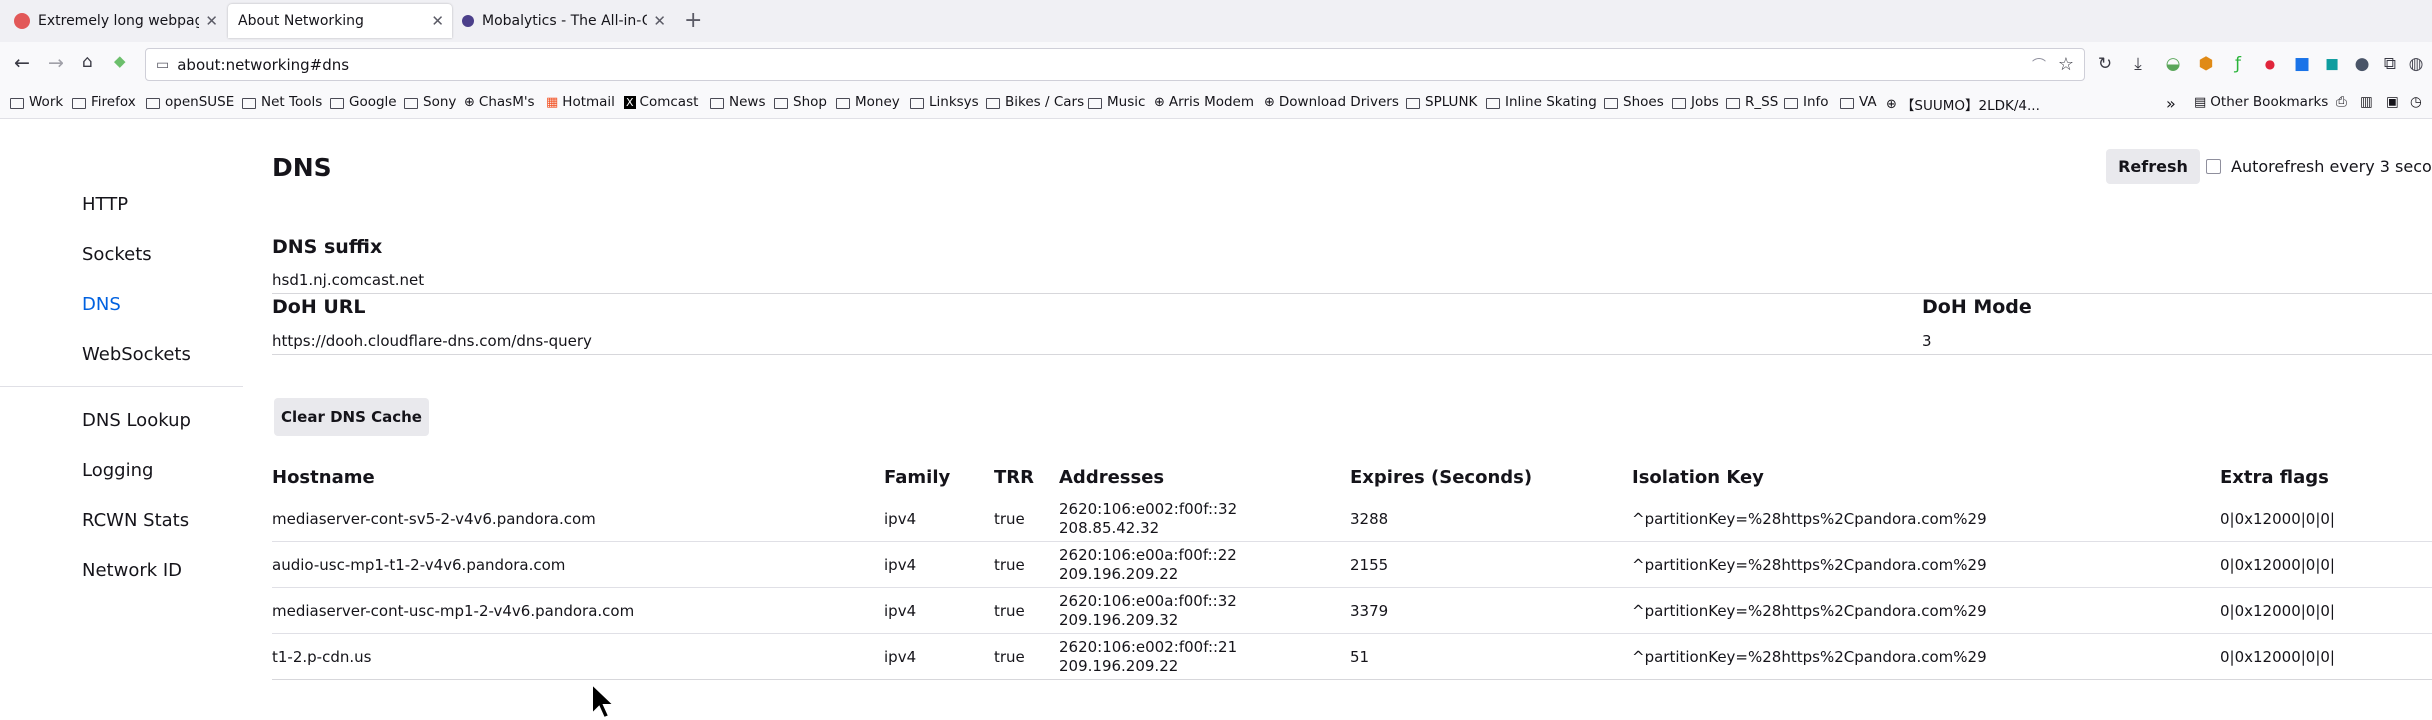  What do you see at coordinates (2319, 166) in the screenshot?
I see `autorefresh-toggle: Autorefresh every 3 seconds` at bounding box center [2319, 166].